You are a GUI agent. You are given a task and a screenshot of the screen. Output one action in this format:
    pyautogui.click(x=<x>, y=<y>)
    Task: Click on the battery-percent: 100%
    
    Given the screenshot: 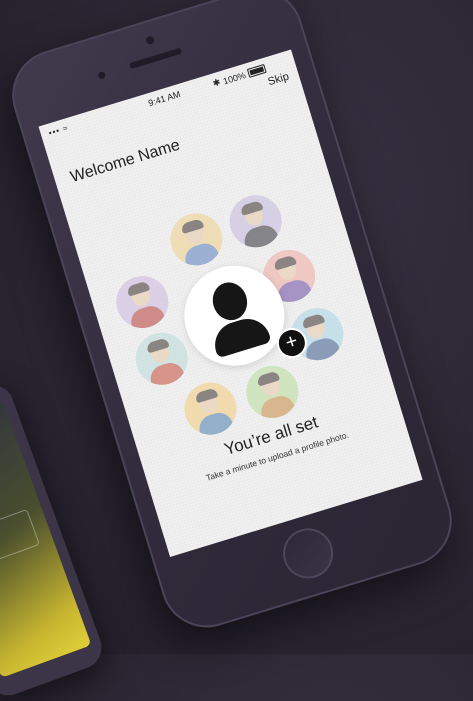 What is the action you would take?
    pyautogui.click(x=234, y=77)
    